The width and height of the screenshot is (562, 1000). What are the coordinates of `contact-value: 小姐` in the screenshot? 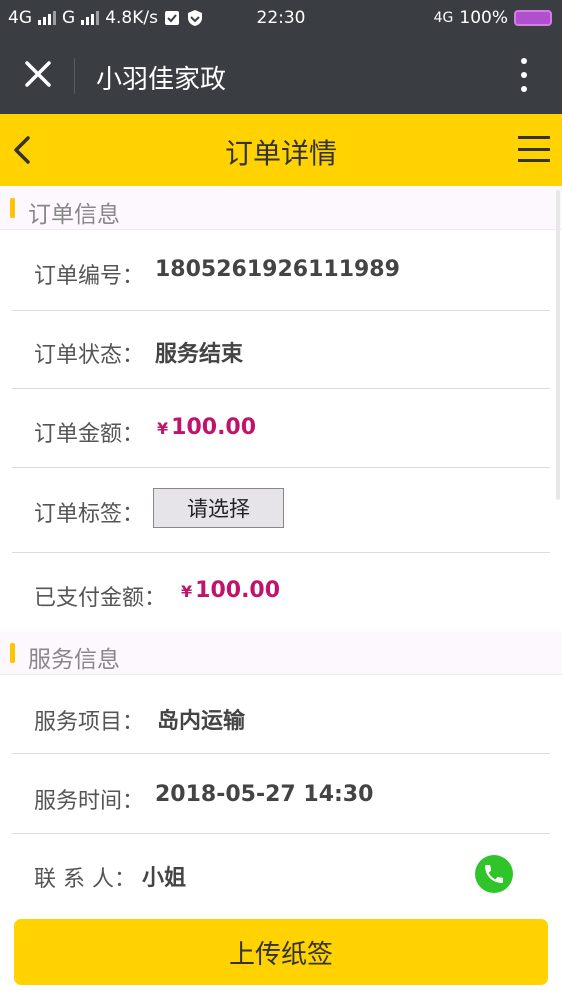 It's located at (164, 878).